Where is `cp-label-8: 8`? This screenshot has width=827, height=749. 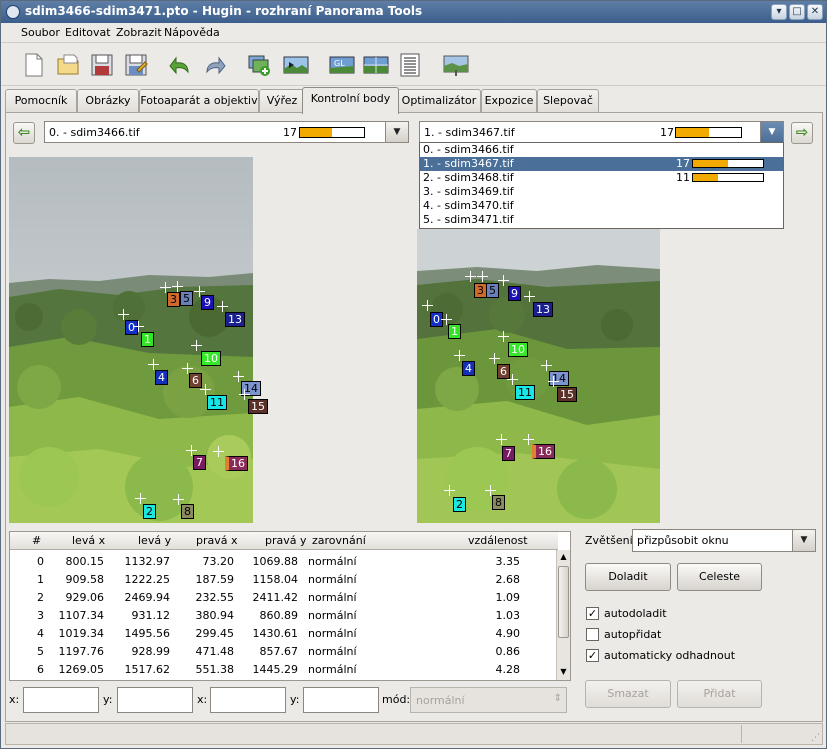 cp-label-8: 8 is located at coordinates (498, 502).